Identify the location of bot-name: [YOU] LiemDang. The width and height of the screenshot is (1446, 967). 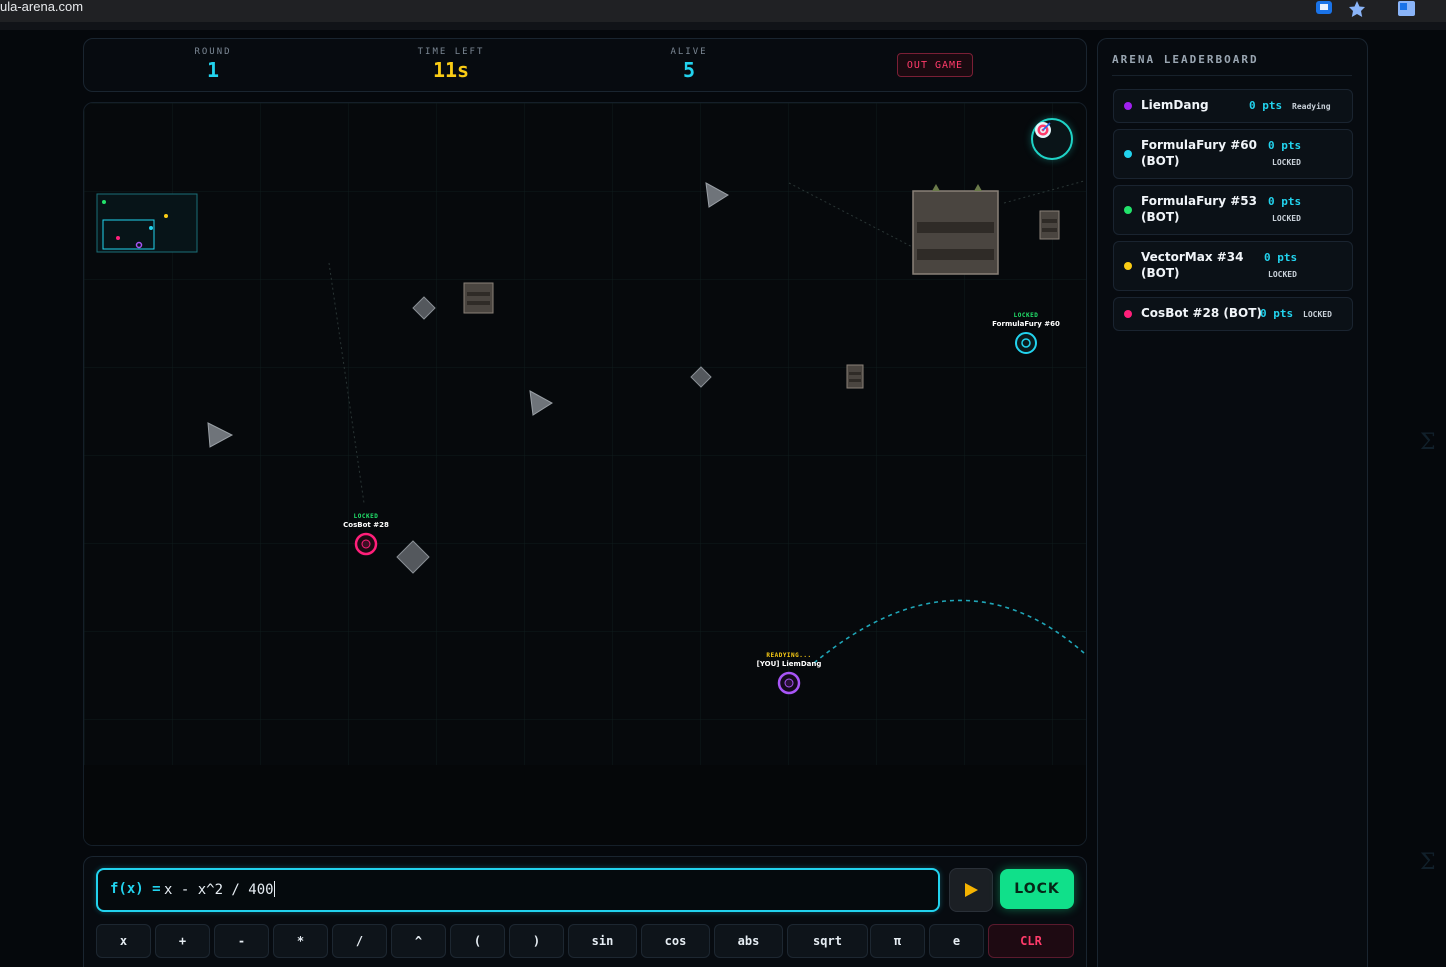
(789, 664).